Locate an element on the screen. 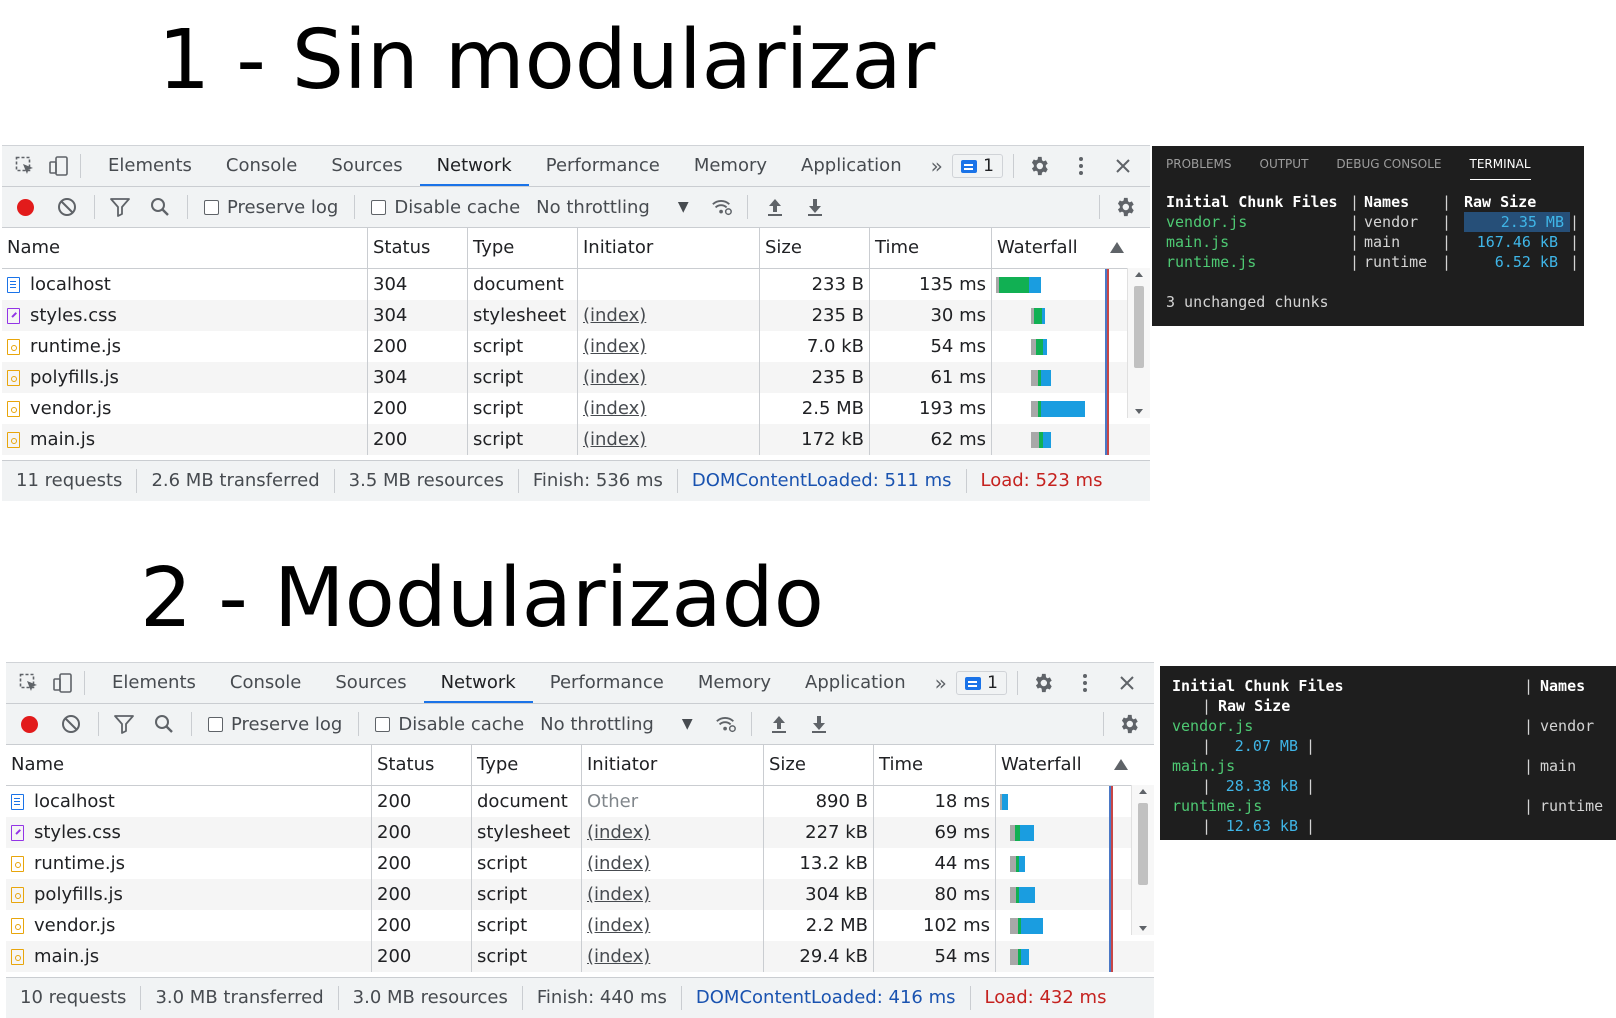 The height and width of the screenshot is (1018, 1616). tab-output: OUTPUT is located at coordinates (1284, 164).